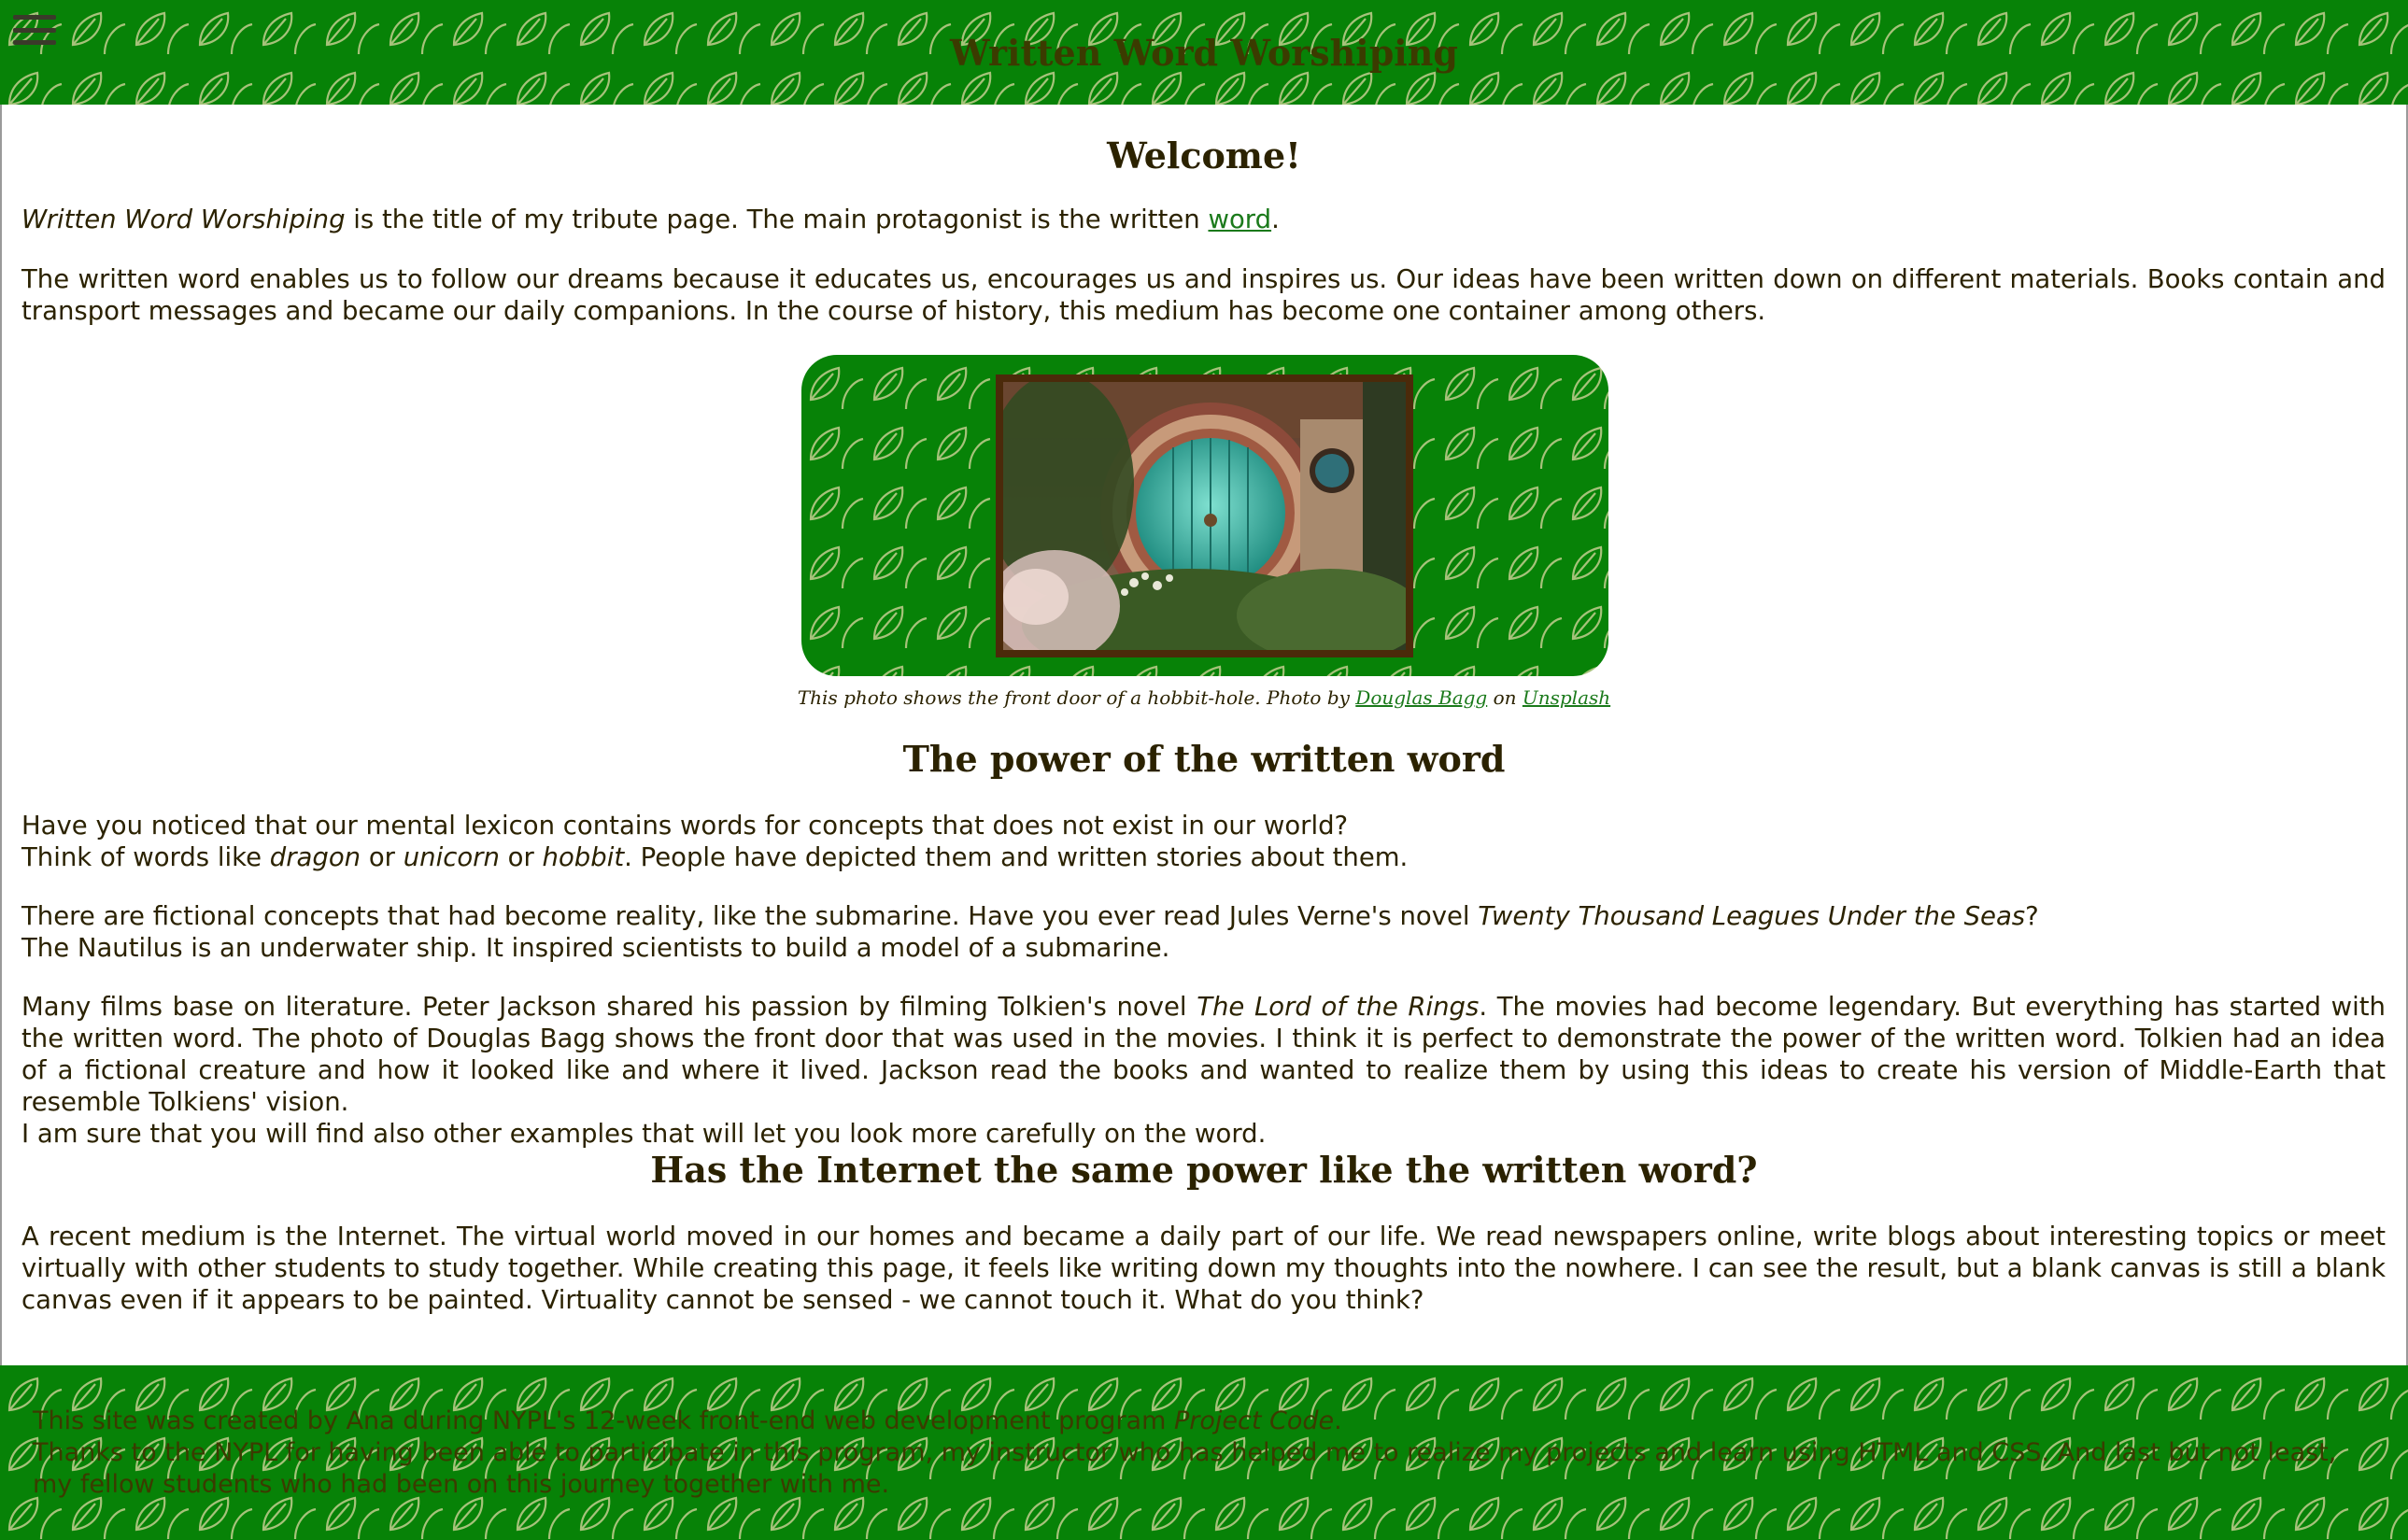 The image size is (2408, 1540). Describe the element at coordinates (183, 219) in the screenshot. I see `intro-title: Written Word Worshiping` at that location.